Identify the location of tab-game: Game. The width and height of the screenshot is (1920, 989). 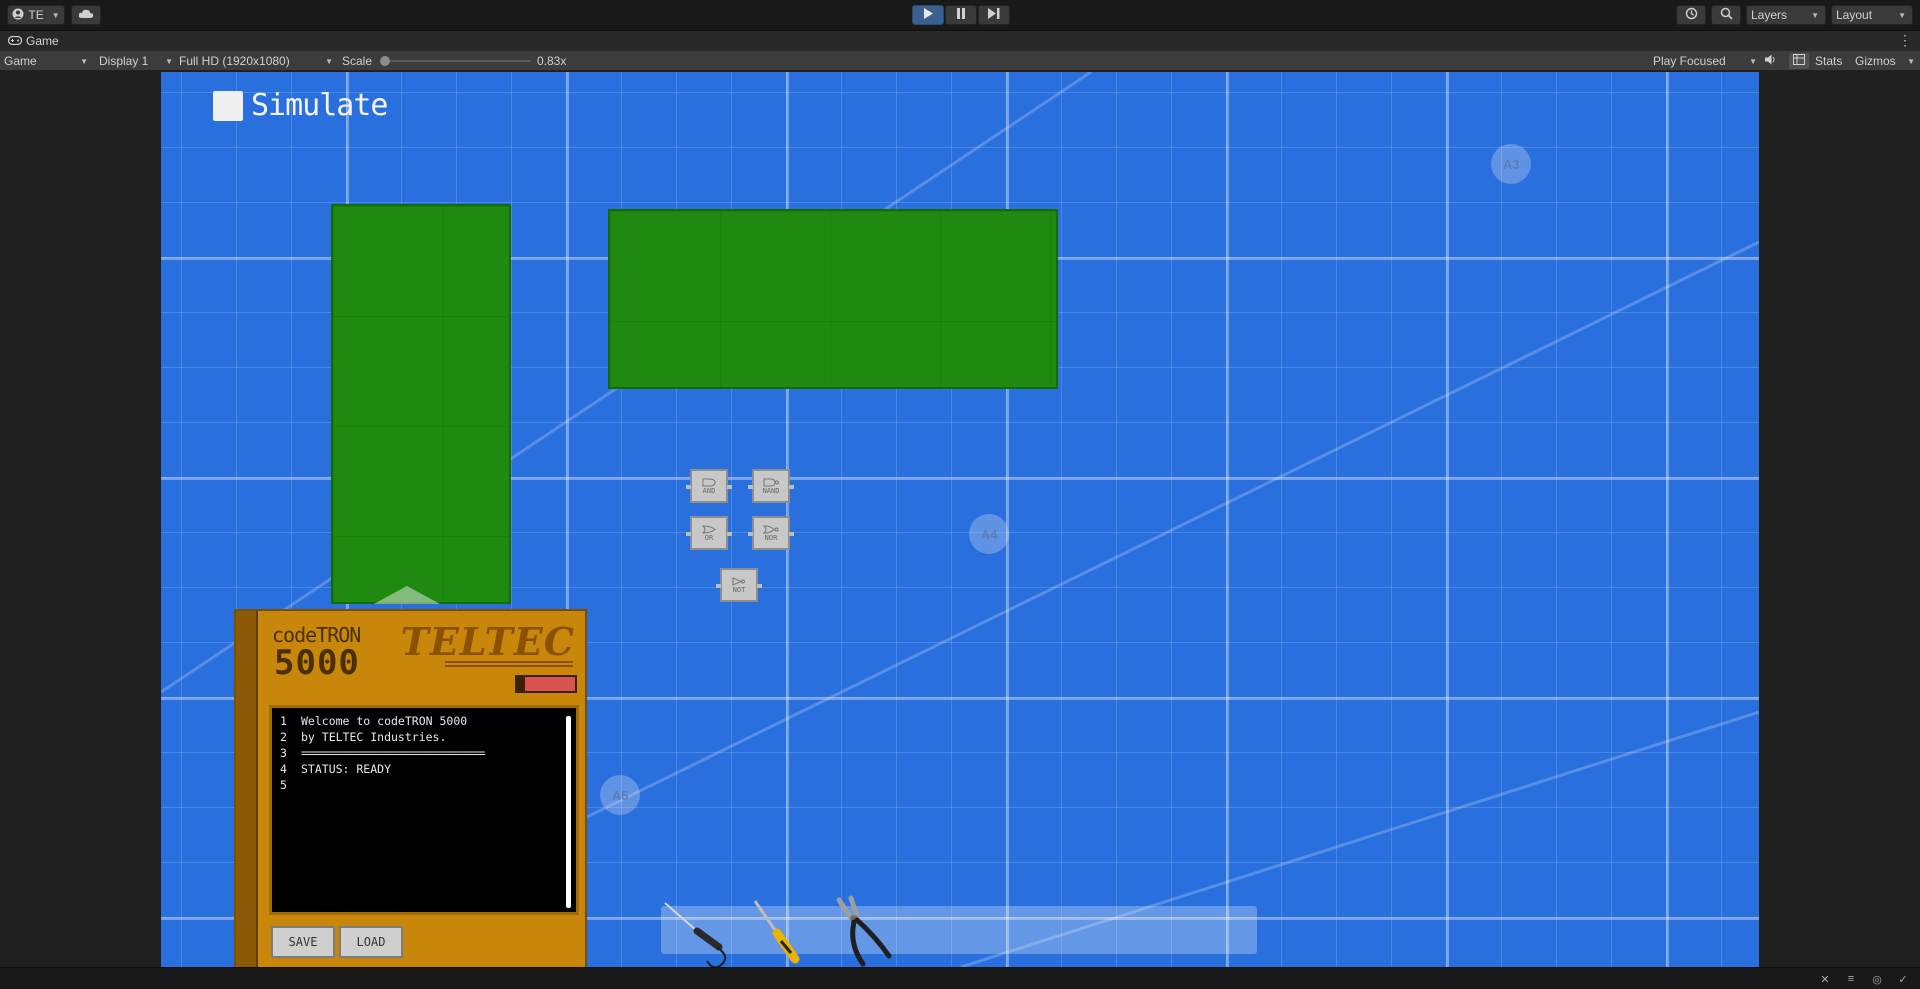
(33, 41).